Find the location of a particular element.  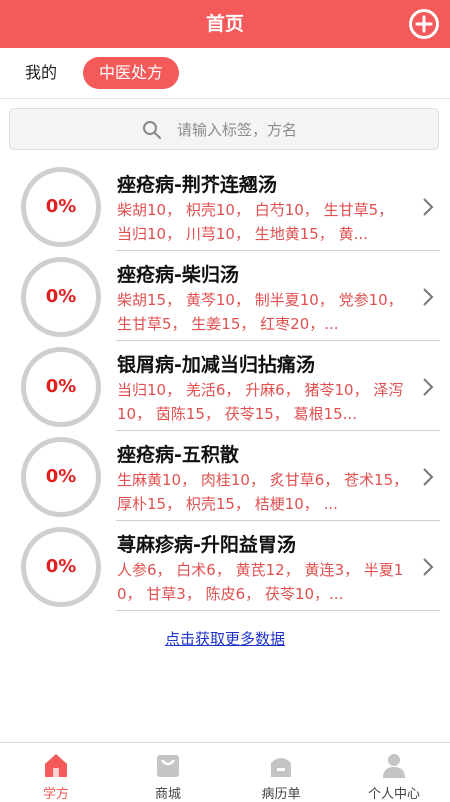

bottom-nav: 学方 商城 病历单 个人中心 is located at coordinates (225, 772).